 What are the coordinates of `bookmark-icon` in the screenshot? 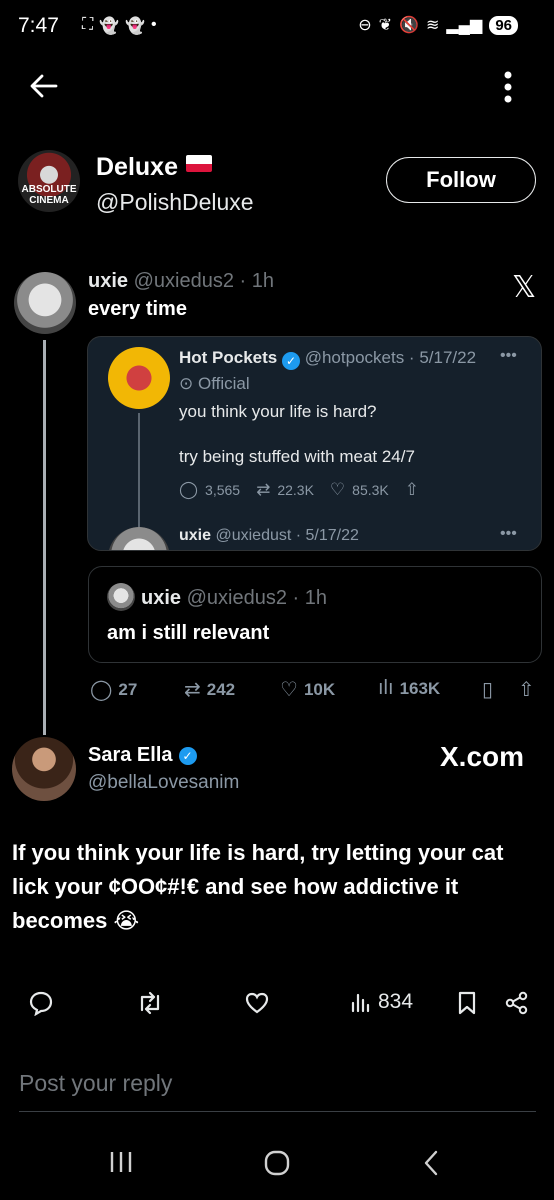 It's located at (467, 1003).